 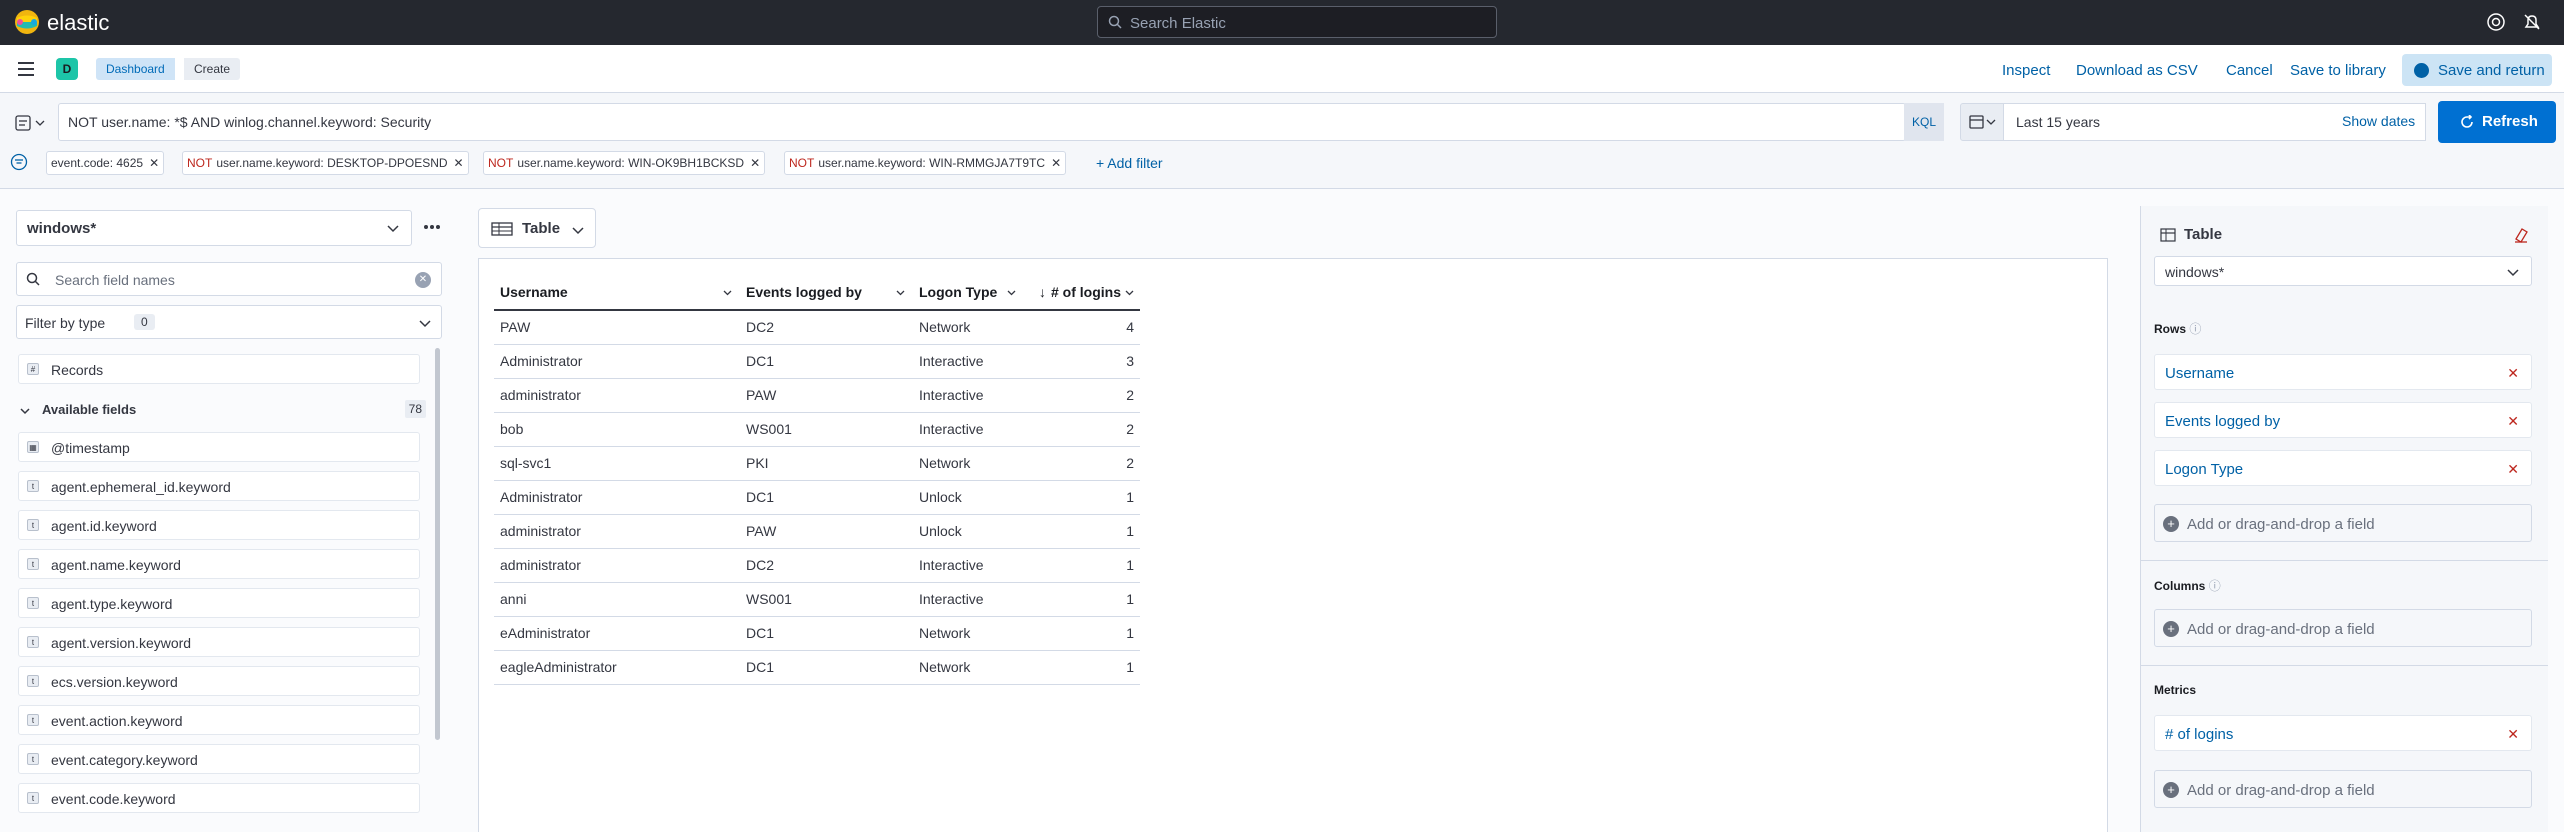 What do you see at coordinates (423, 280) in the screenshot?
I see `clear-search-icon: ✕` at bounding box center [423, 280].